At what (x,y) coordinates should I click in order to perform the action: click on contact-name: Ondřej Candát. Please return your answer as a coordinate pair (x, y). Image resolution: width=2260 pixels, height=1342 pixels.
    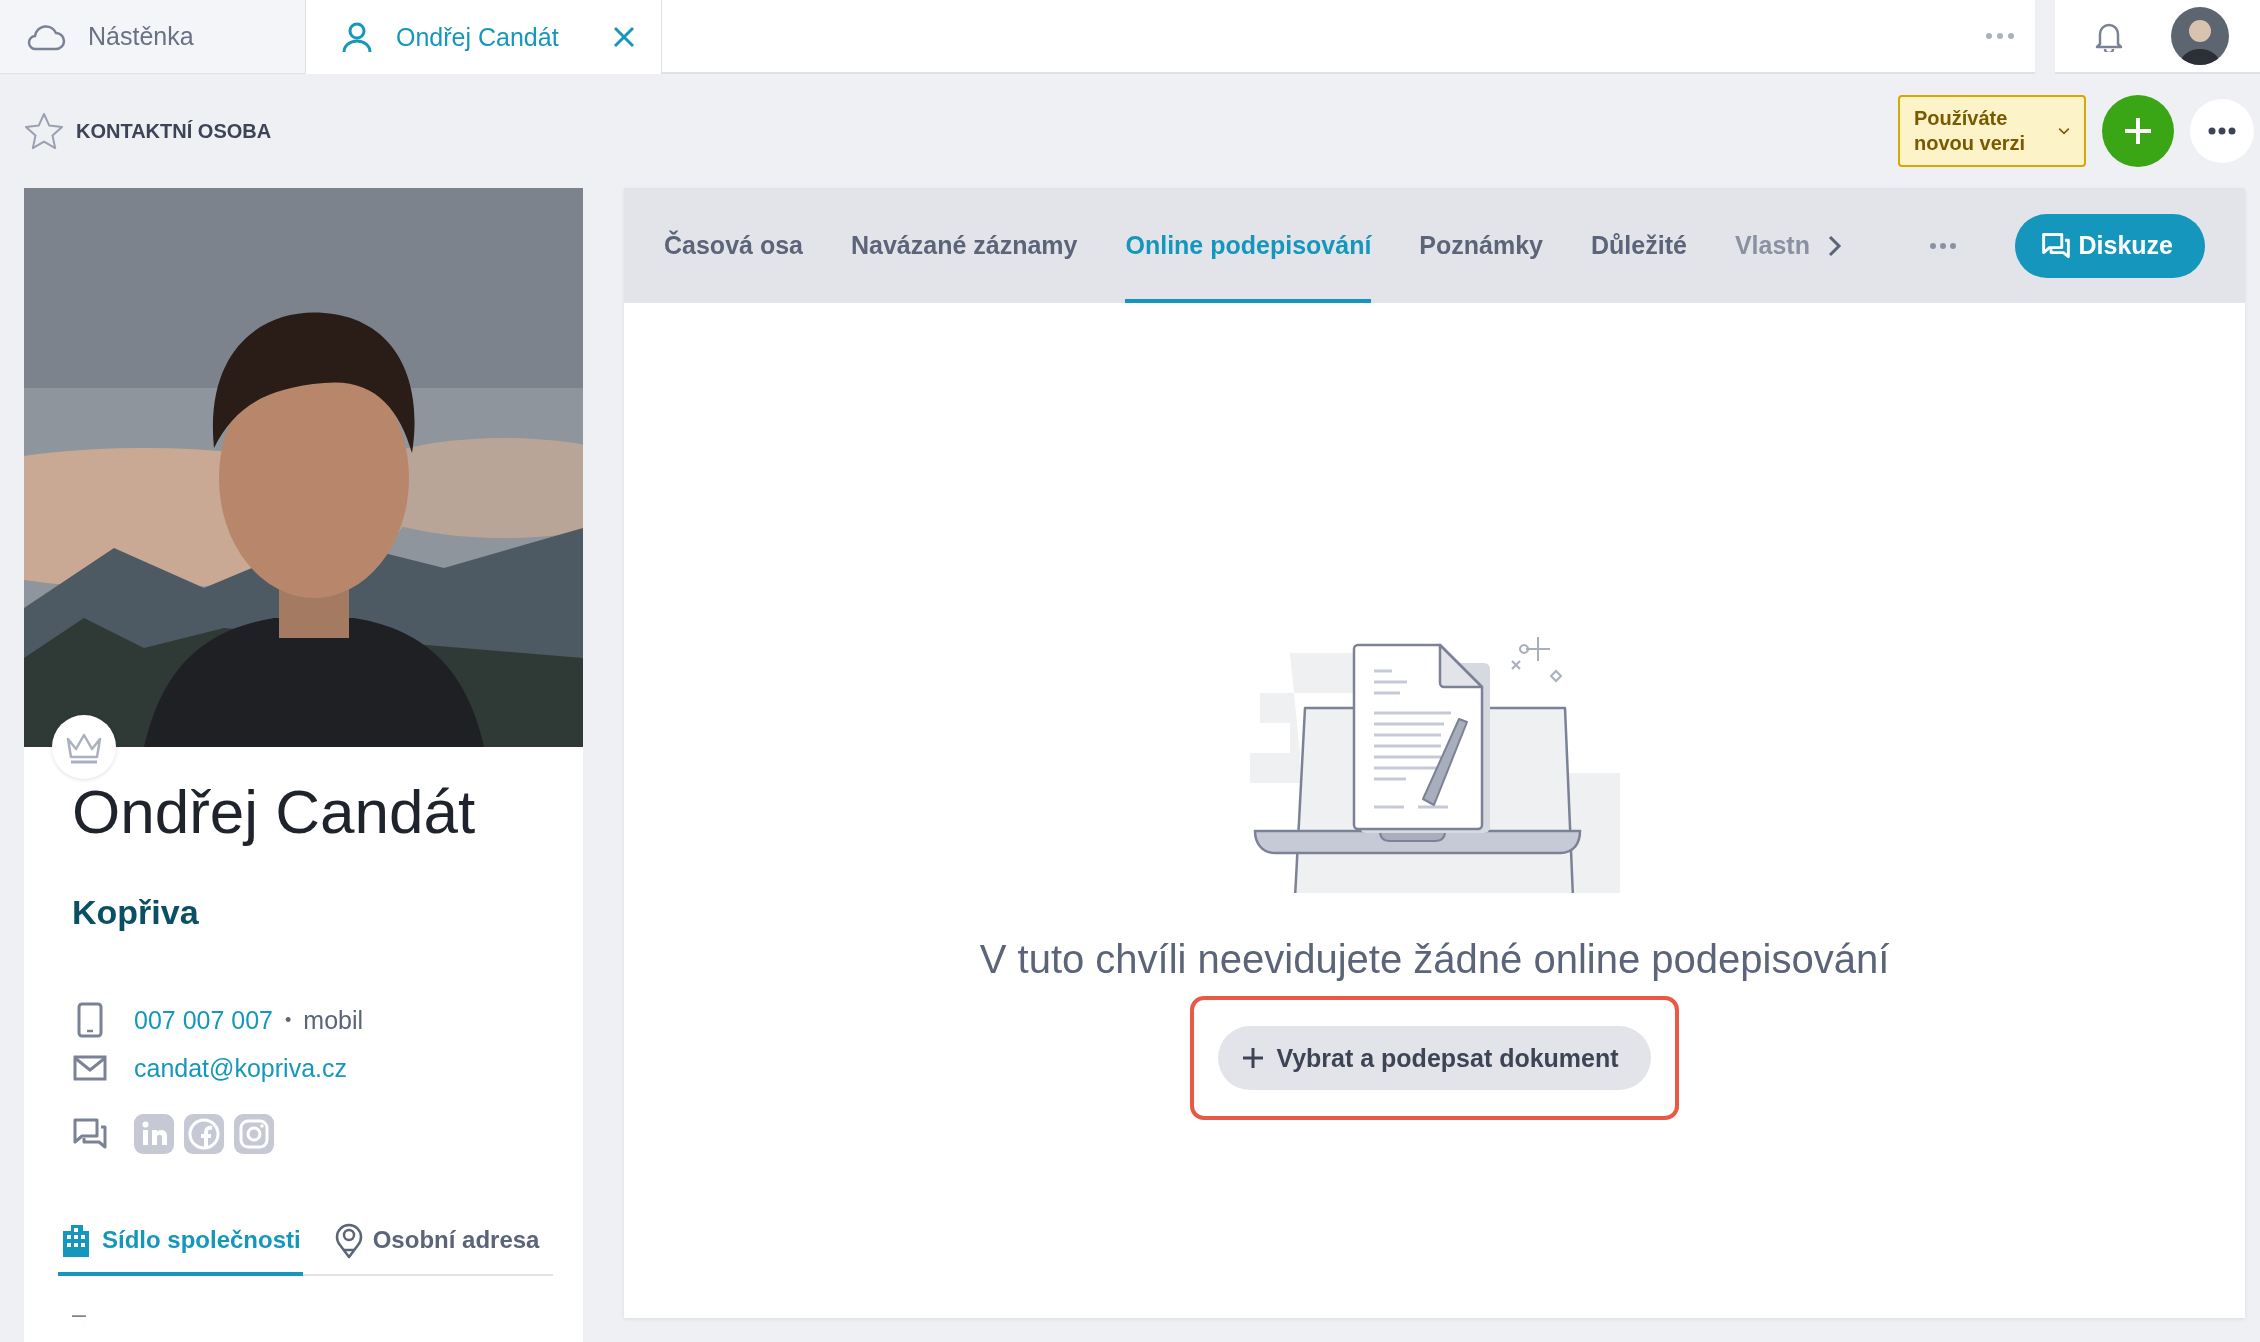
    Looking at the image, I should click on (274, 812).